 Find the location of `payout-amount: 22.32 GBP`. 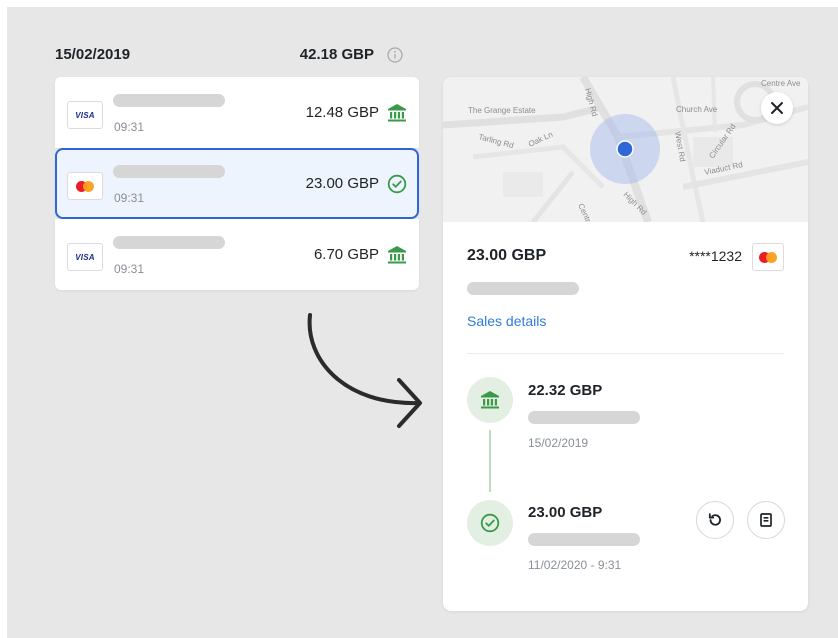

payout-amount: 22.32 GBP is located at coordinates (565, 390).